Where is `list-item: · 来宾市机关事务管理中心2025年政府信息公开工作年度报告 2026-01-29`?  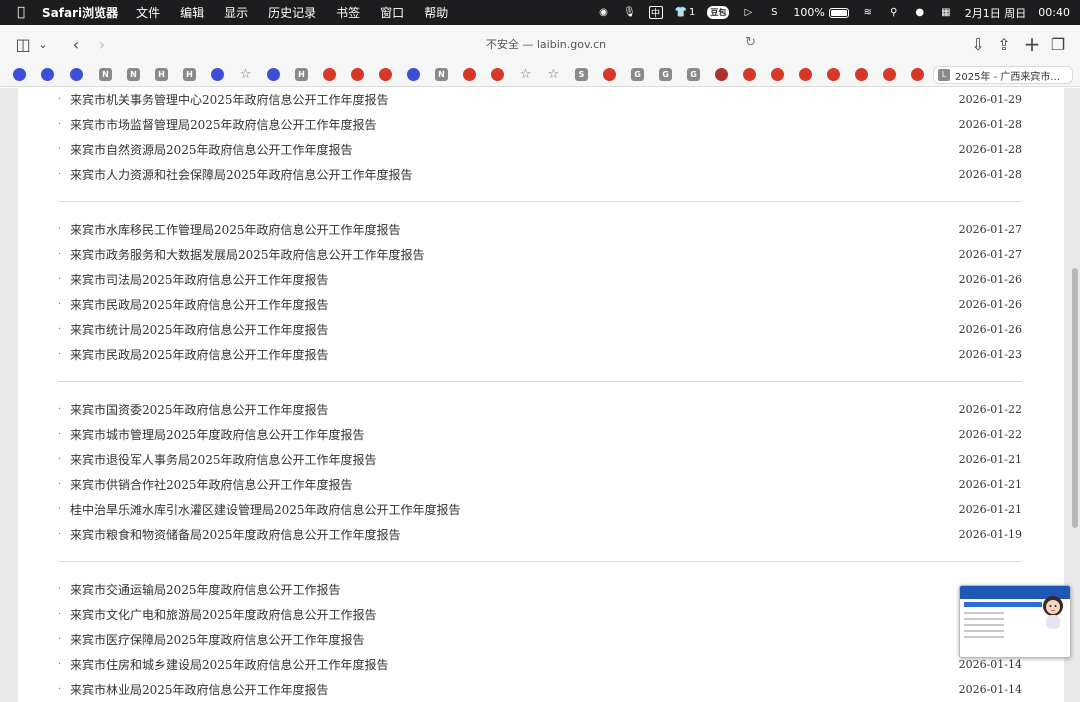
list-item: · 来宾市机关事务管理中心2025年政府信息公开工作年度报告 2026-01-29 is located at coordinates (540, 99).